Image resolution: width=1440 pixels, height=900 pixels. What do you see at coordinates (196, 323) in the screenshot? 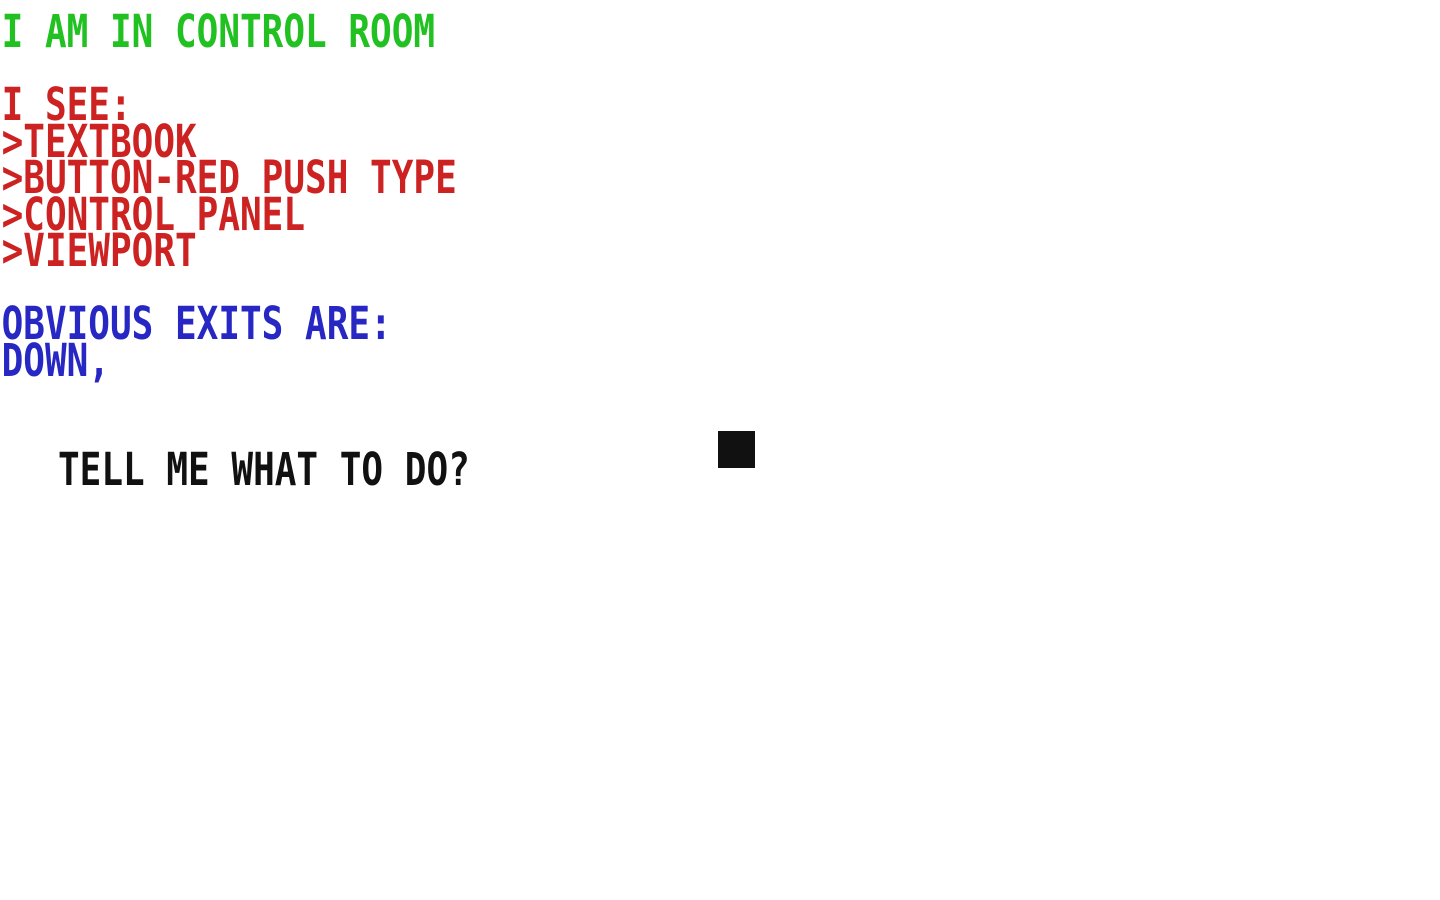
I see `obvious-exits-label: OBVIOUS EXITS ARE:` at bounding box center [196, 323].